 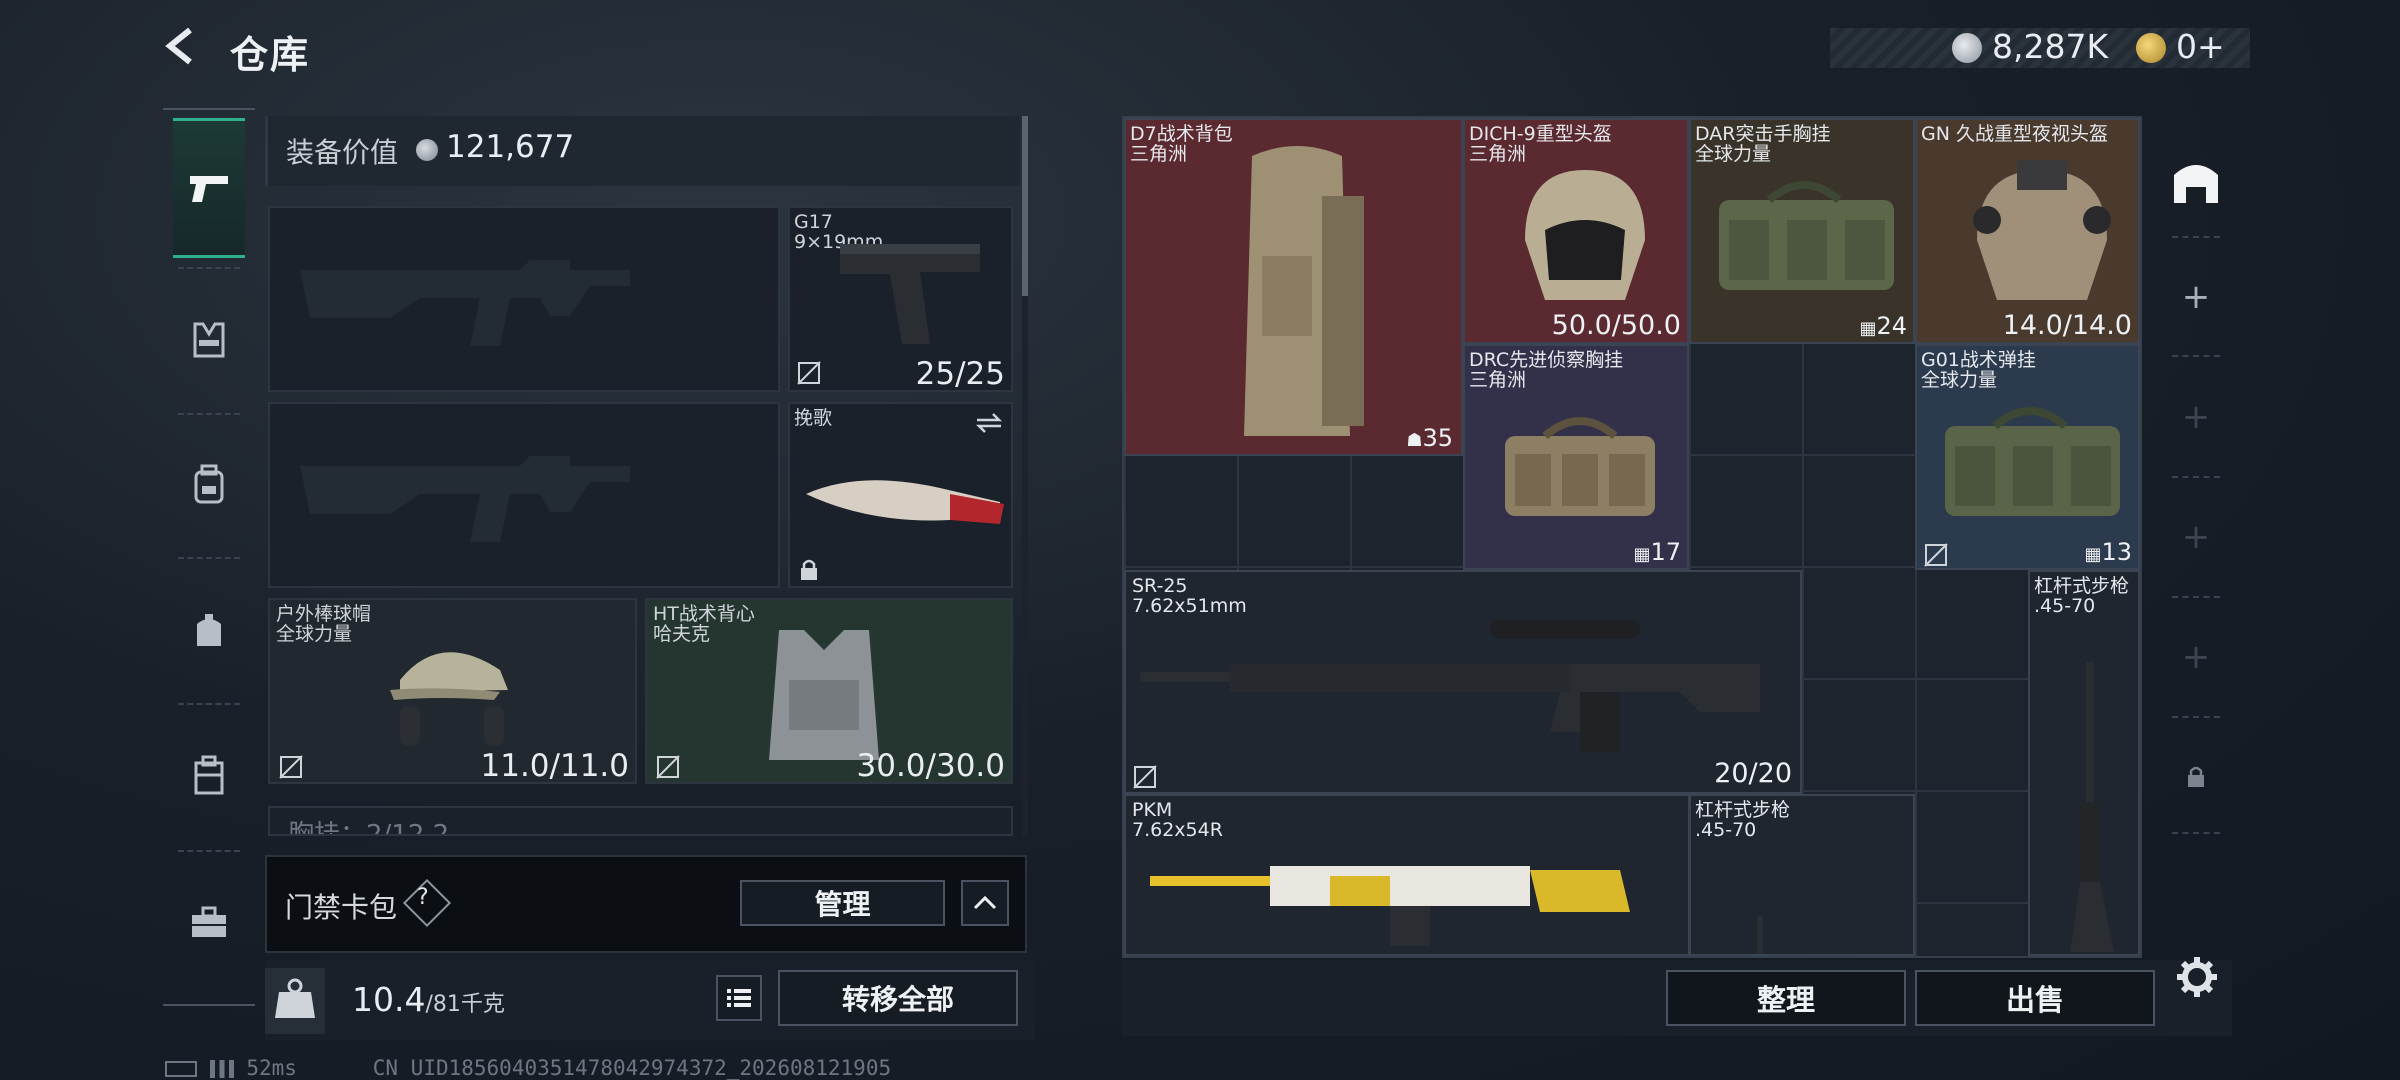 I want to click on item-value: ☗35, so click(x=1429, y=438).